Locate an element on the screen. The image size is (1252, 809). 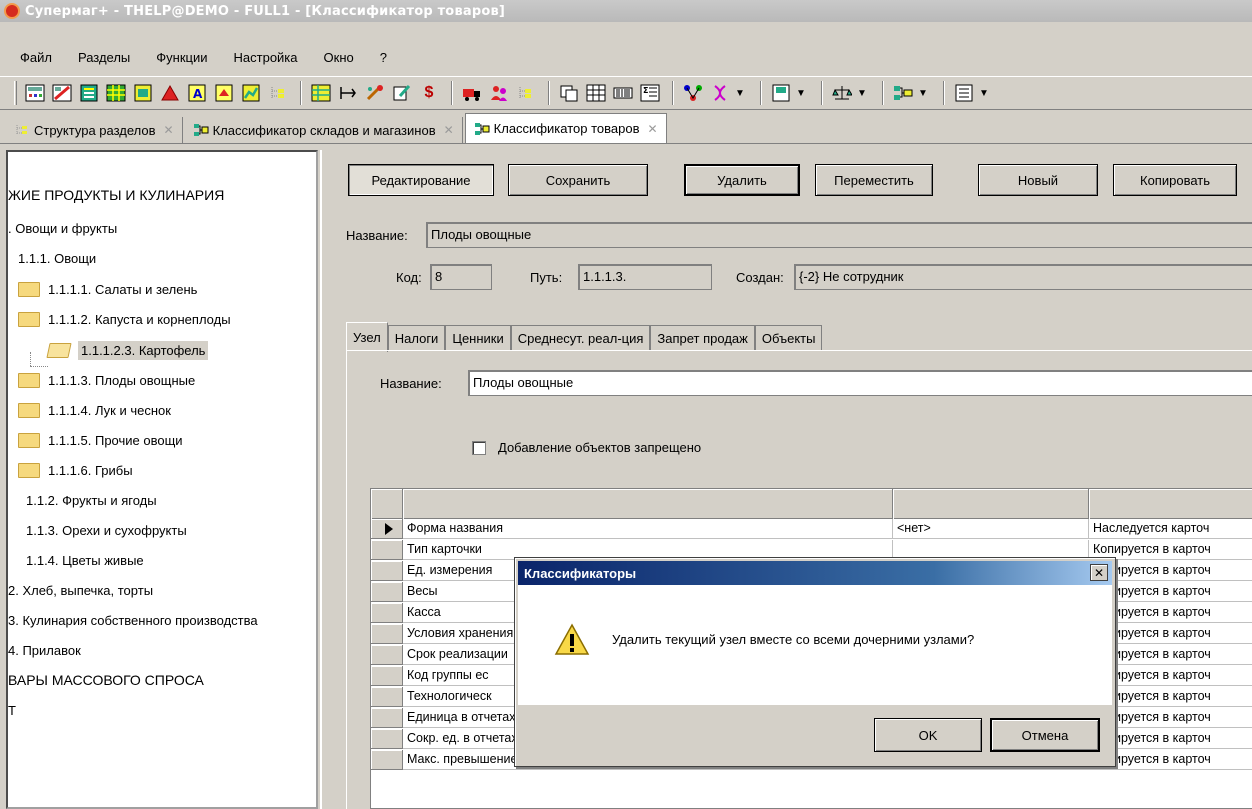
grid-header-name is located at coordinates (648, 504).